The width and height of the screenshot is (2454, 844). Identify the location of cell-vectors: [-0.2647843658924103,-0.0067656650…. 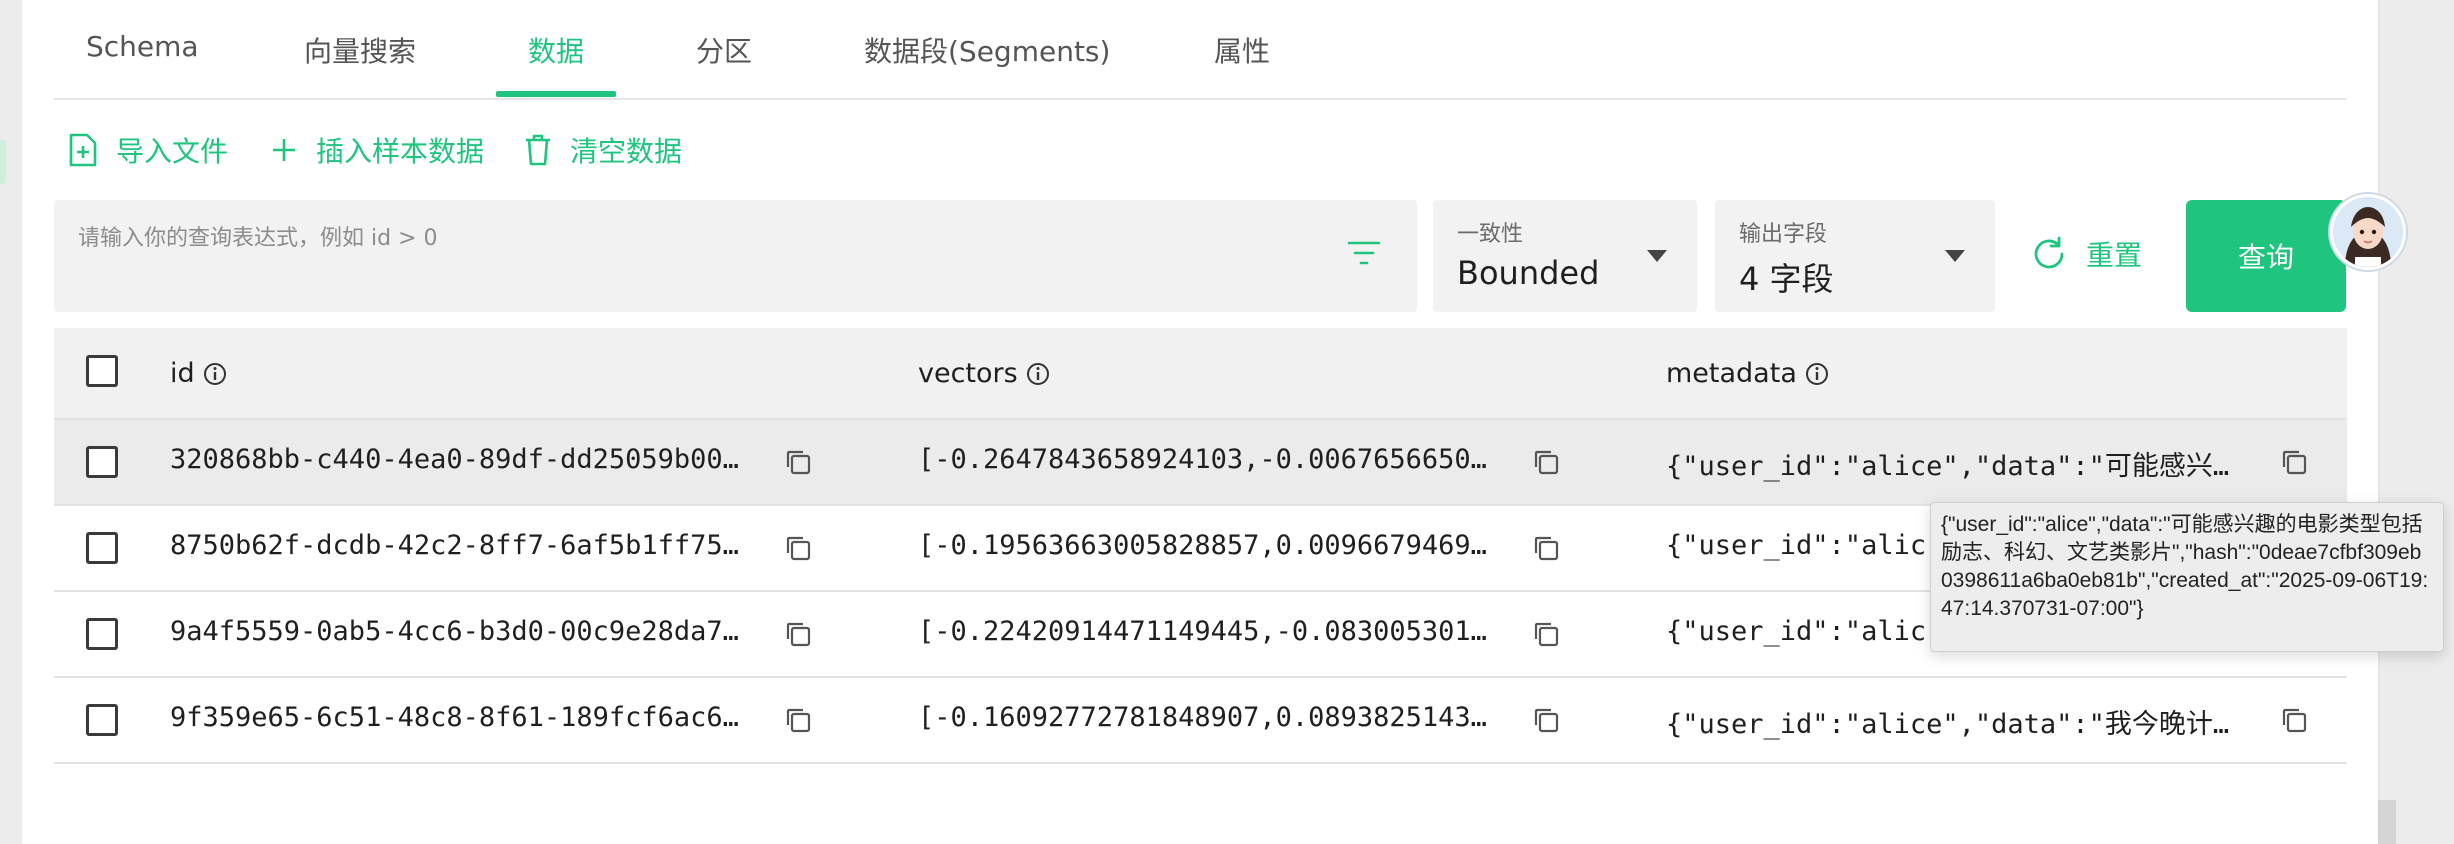
(1202, 459).